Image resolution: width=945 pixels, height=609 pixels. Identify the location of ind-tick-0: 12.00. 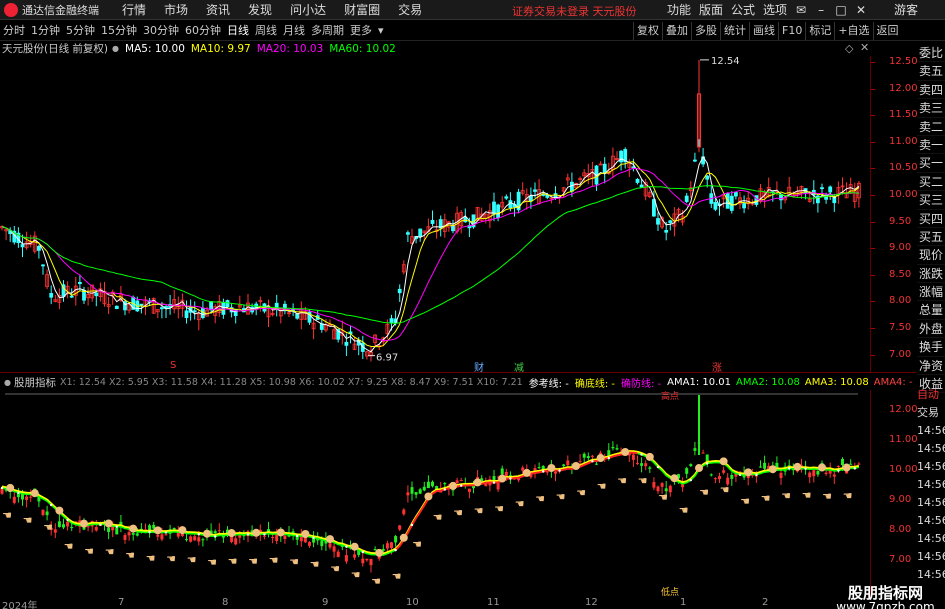
(903, 409).